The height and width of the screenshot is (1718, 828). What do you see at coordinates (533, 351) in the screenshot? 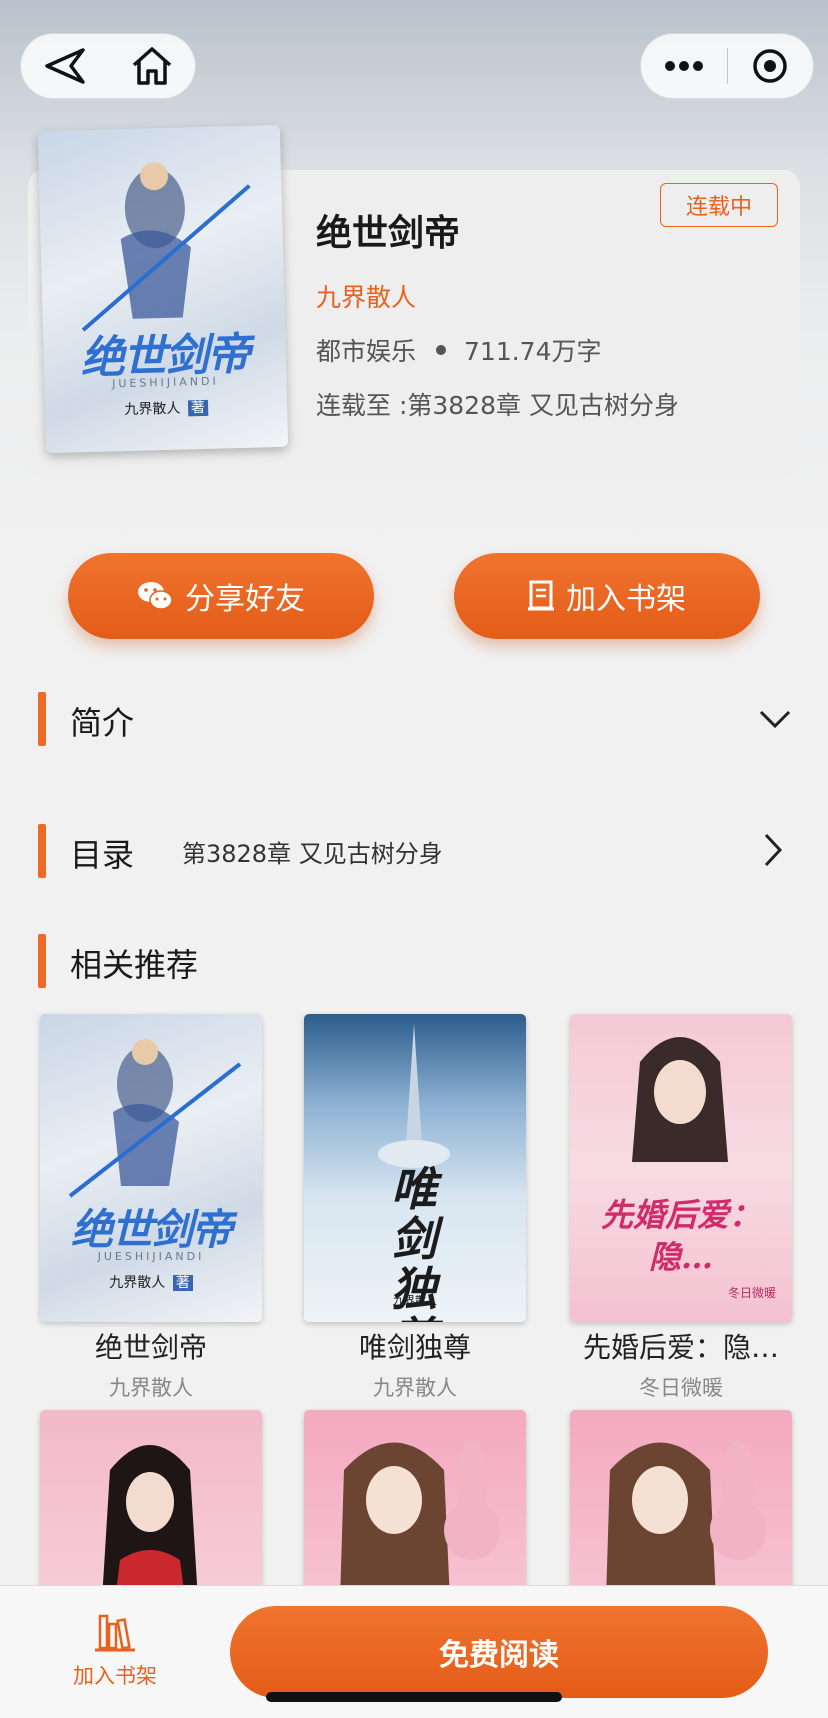
I see `book-word-count: 711.74万字` at bounding box center [533, 351].